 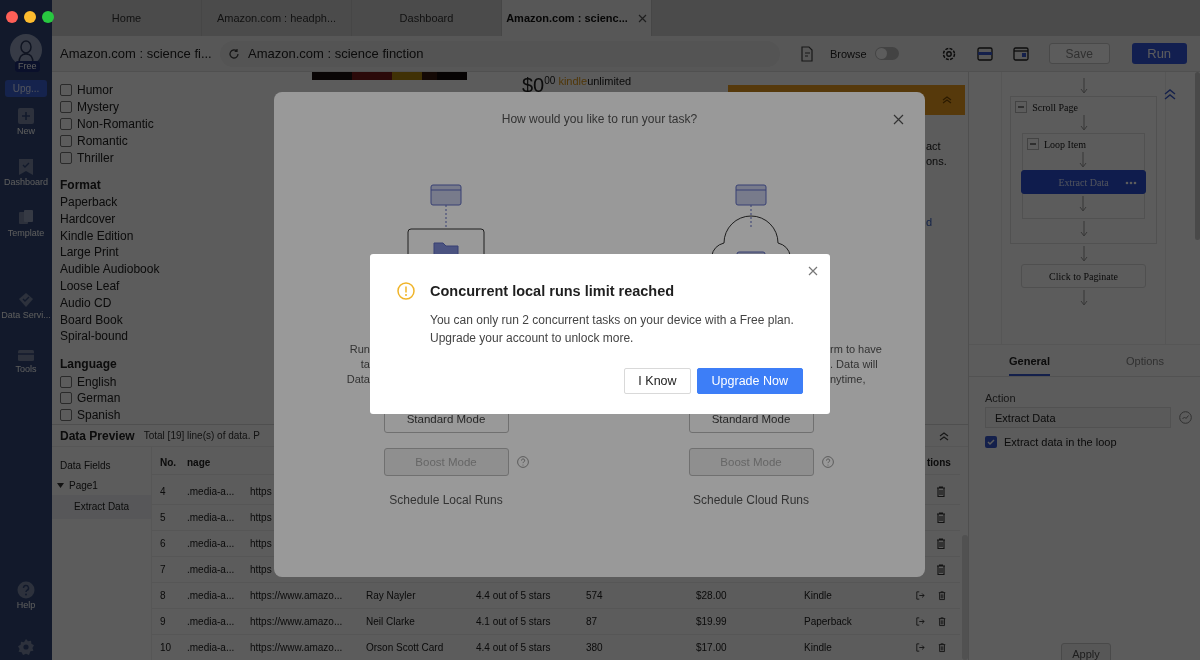 What do you see at coordinates (594, 595) in the screenshot?
I see `table-cell-text: 574` at bounding box center [594, 595].